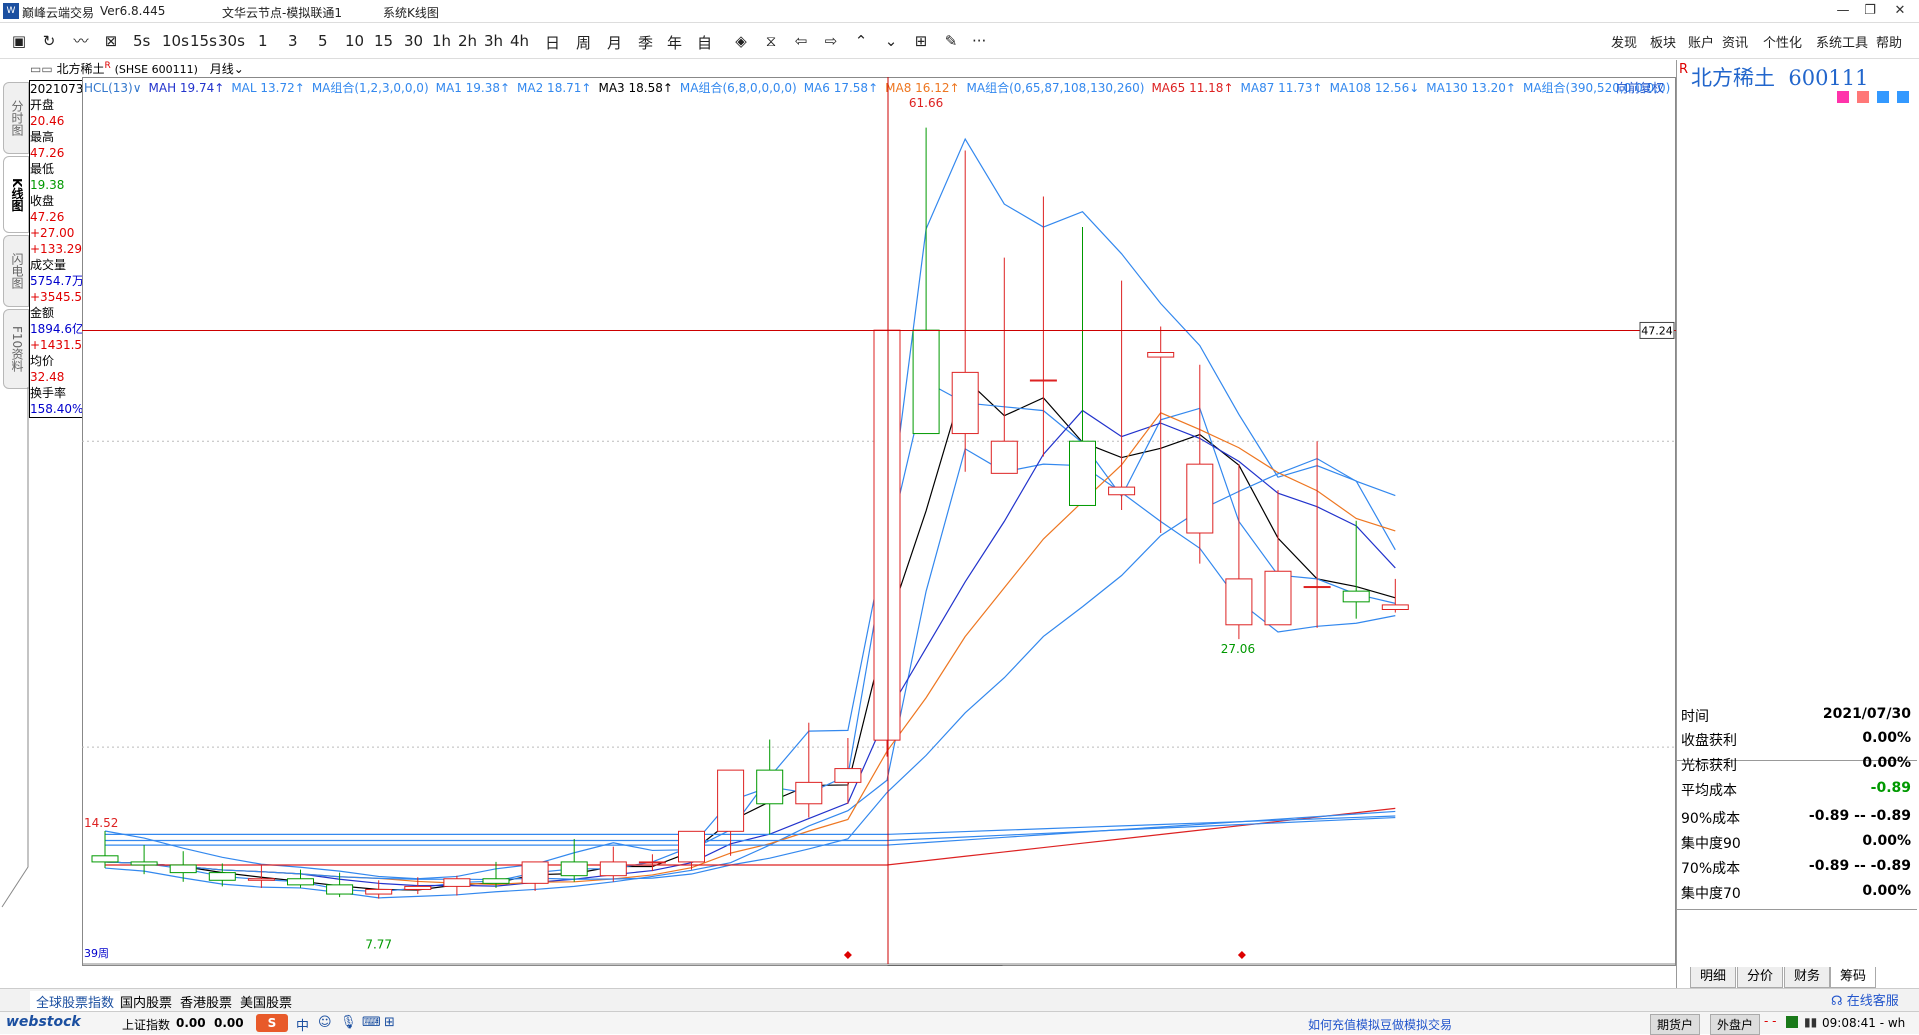  I want to click on minimize-icon: —, so click(1843, 11).